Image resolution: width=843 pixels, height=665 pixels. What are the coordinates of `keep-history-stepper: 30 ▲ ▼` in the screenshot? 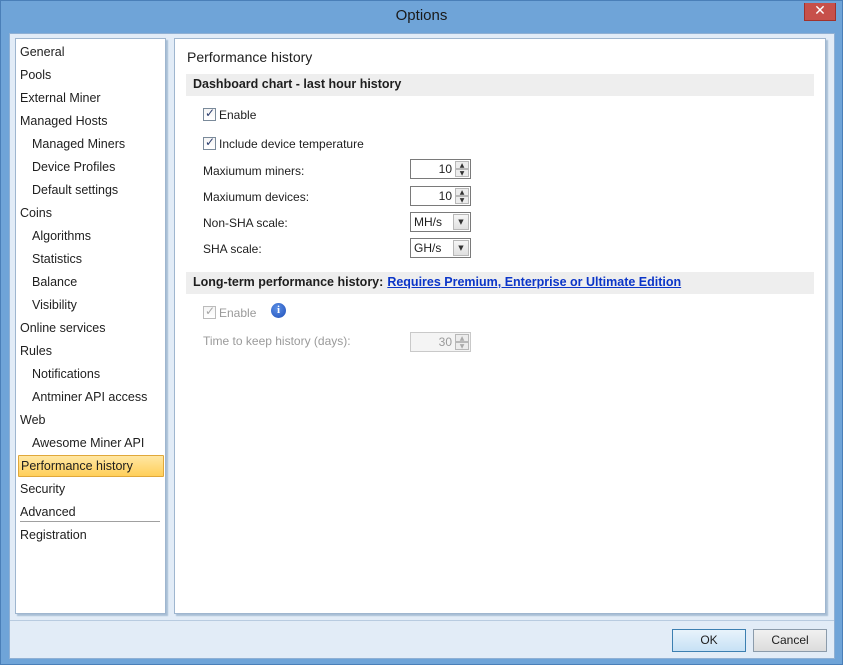 It's located at (440, 342).